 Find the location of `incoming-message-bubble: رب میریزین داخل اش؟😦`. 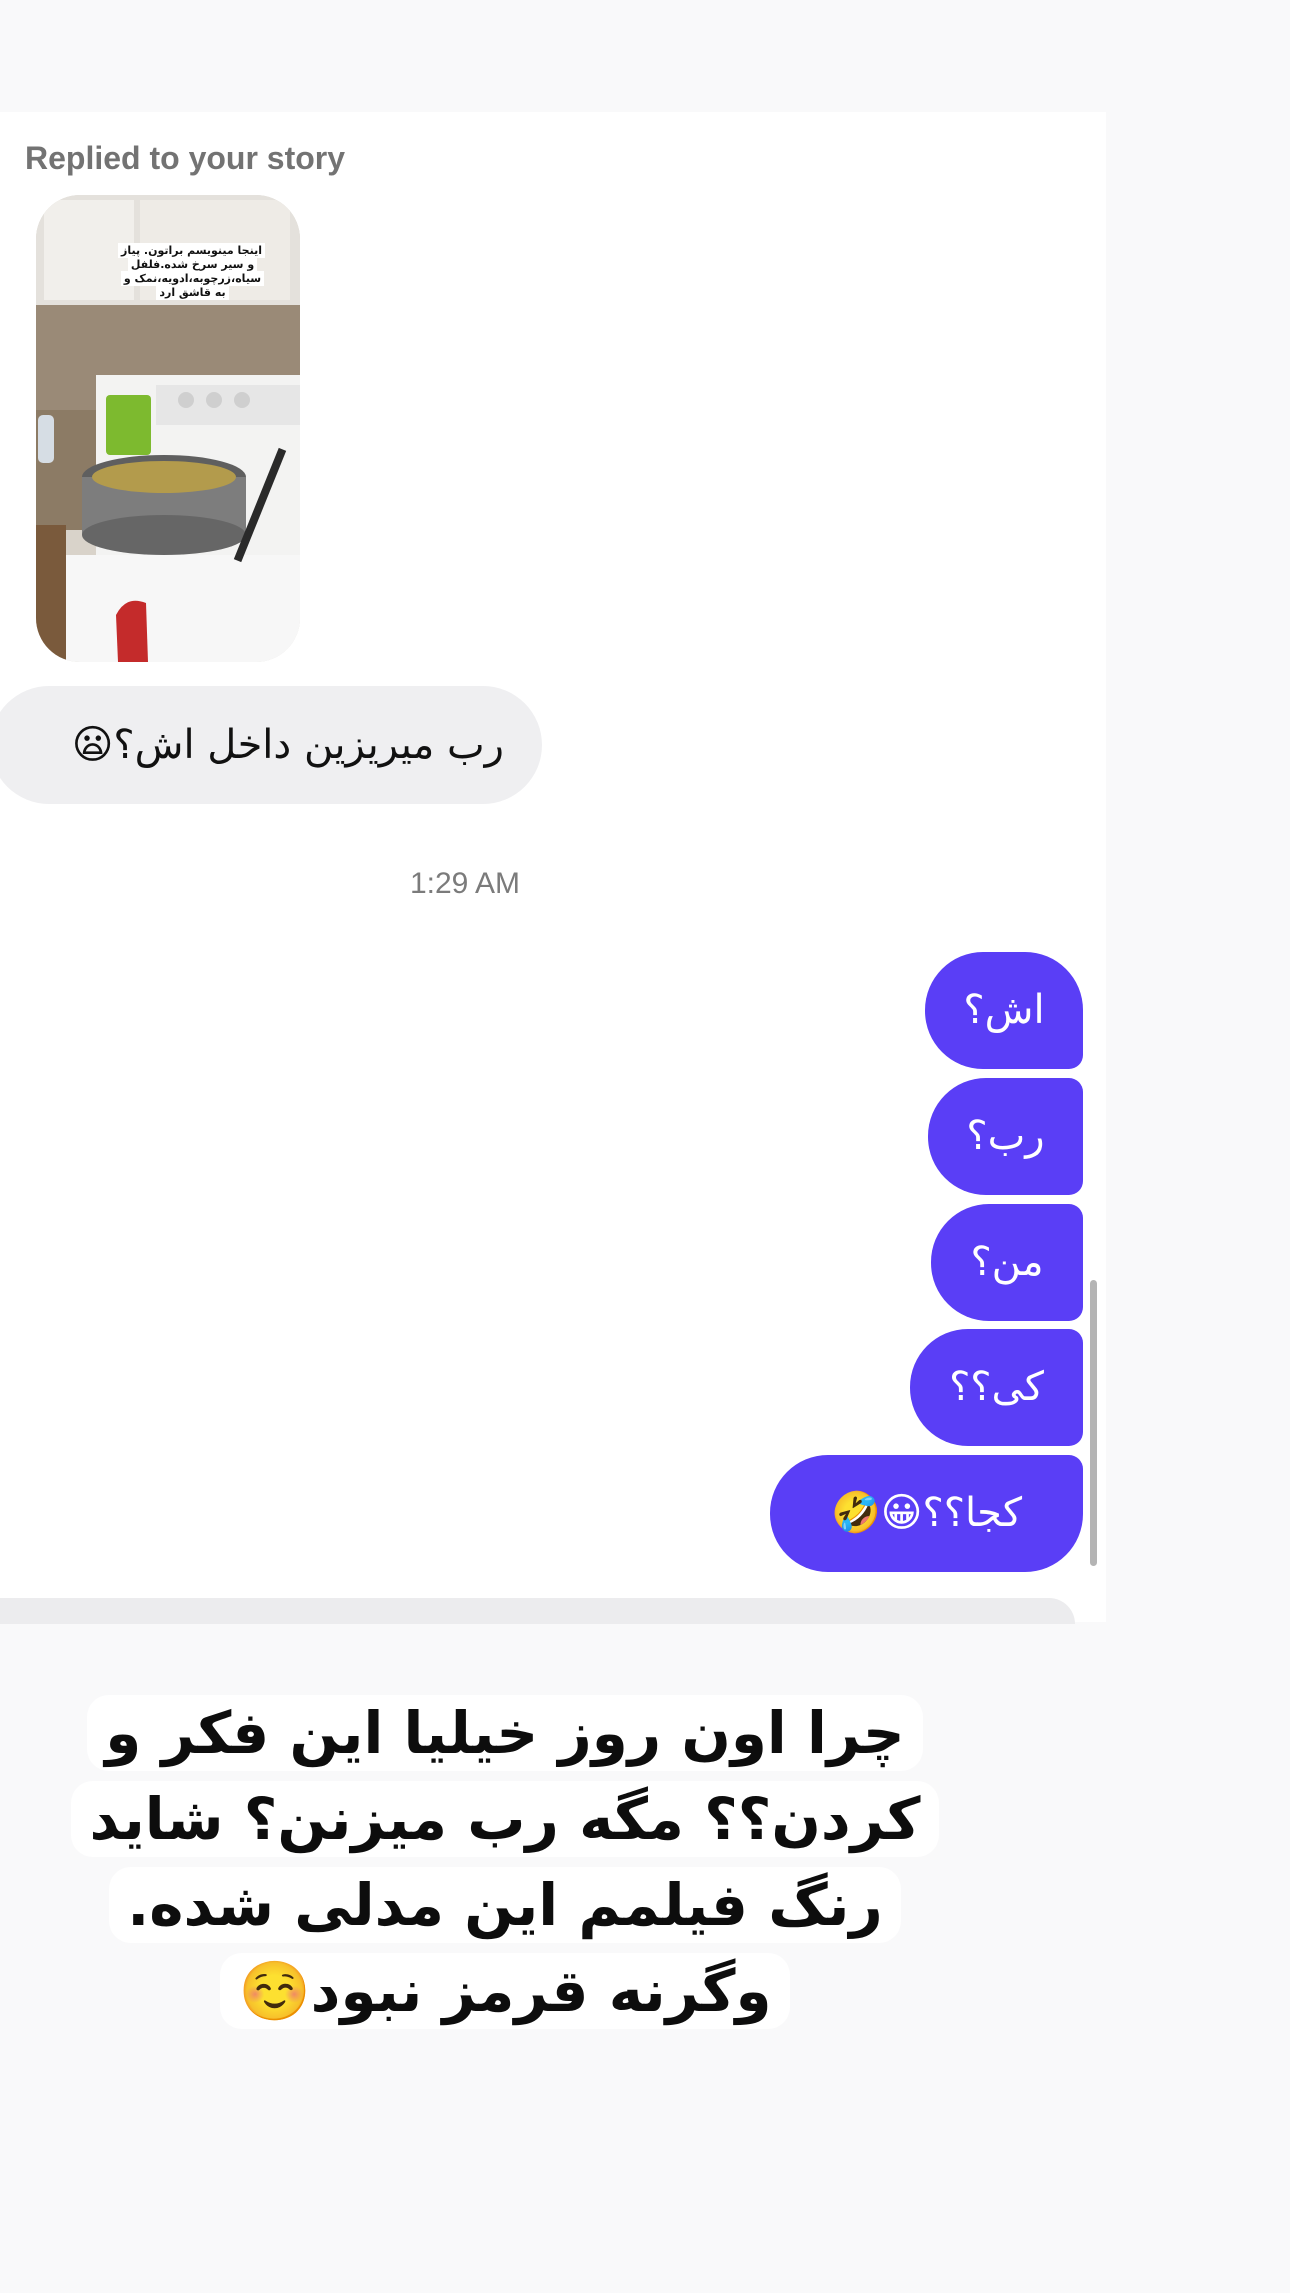

incoming-message-bubble: رب میریزین داخل اش؟😦 is located at coordinates (271, 745).